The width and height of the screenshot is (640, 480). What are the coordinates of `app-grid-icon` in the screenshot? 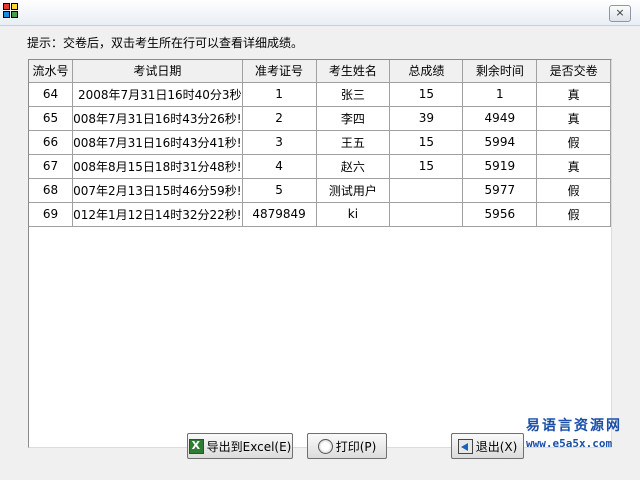 It's located at (12, 12).